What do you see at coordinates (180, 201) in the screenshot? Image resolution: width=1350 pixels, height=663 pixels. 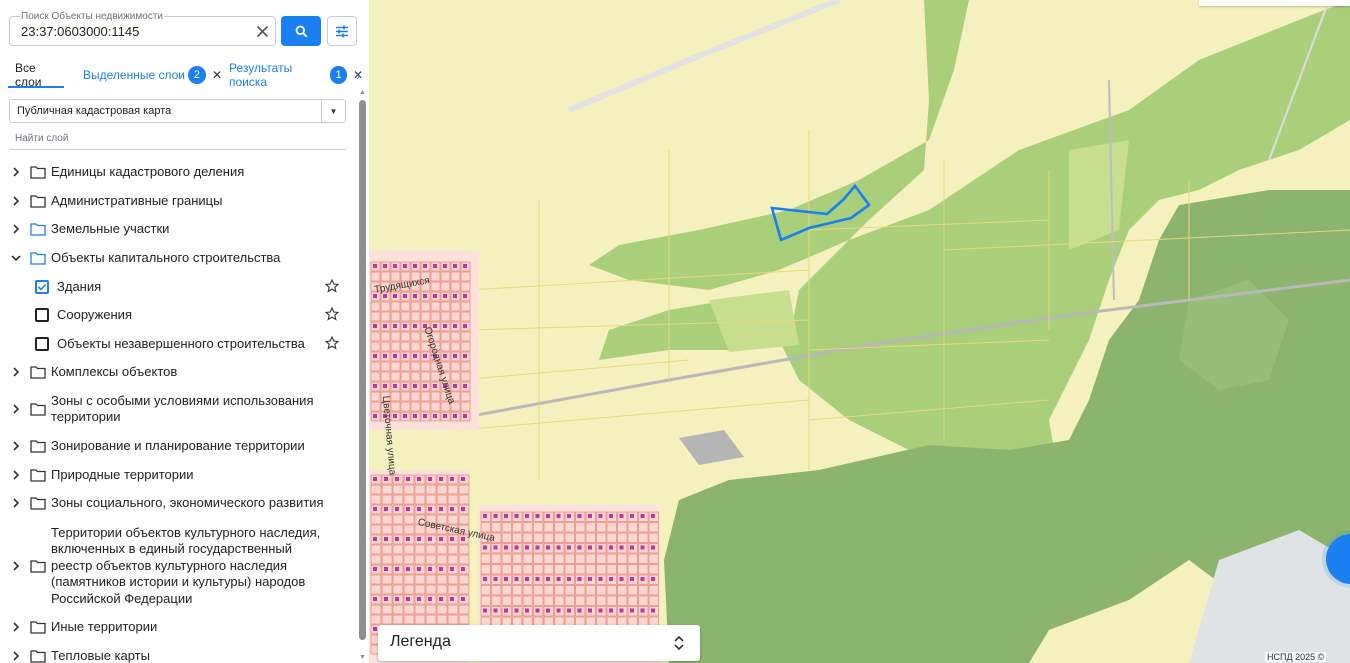 I see `layer-group-item: Административные границы` at bounding box center [180, 201].